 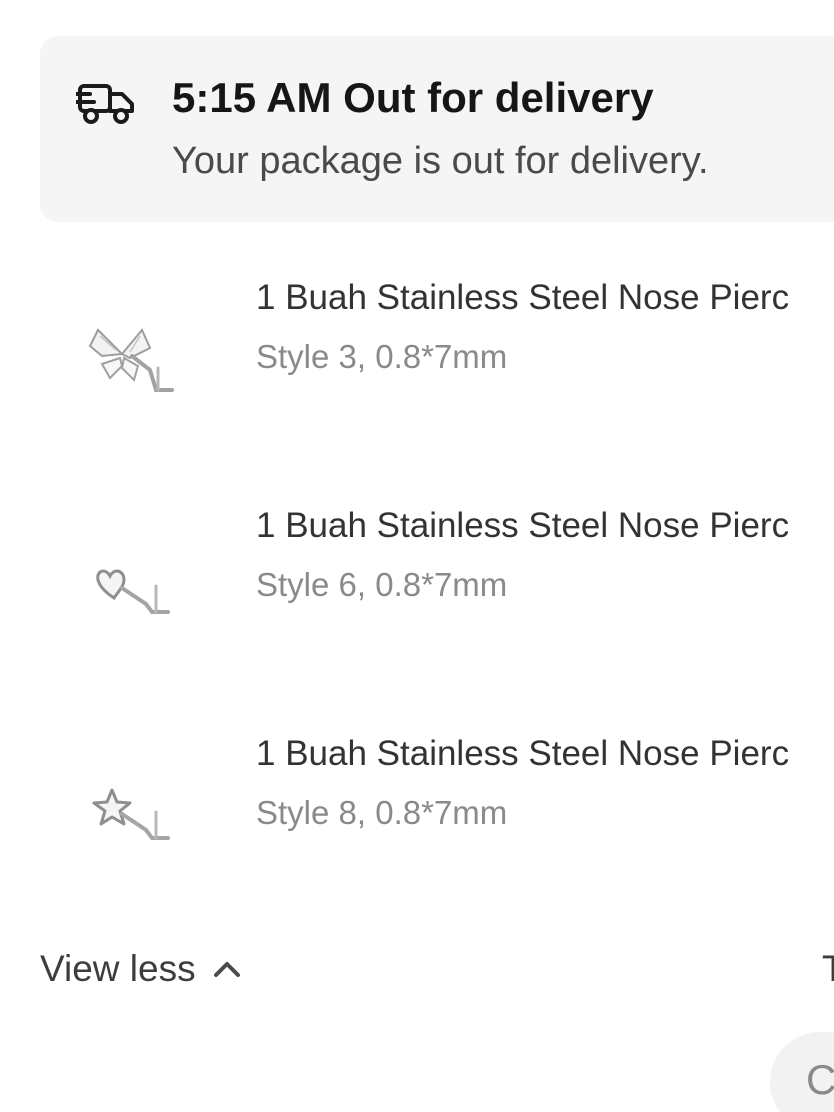 What do you see at coordinates (440, 161) in the screenshot?
I see `delivery-status-description: Your package is out for delivery.` at bounding box center [440, 161].